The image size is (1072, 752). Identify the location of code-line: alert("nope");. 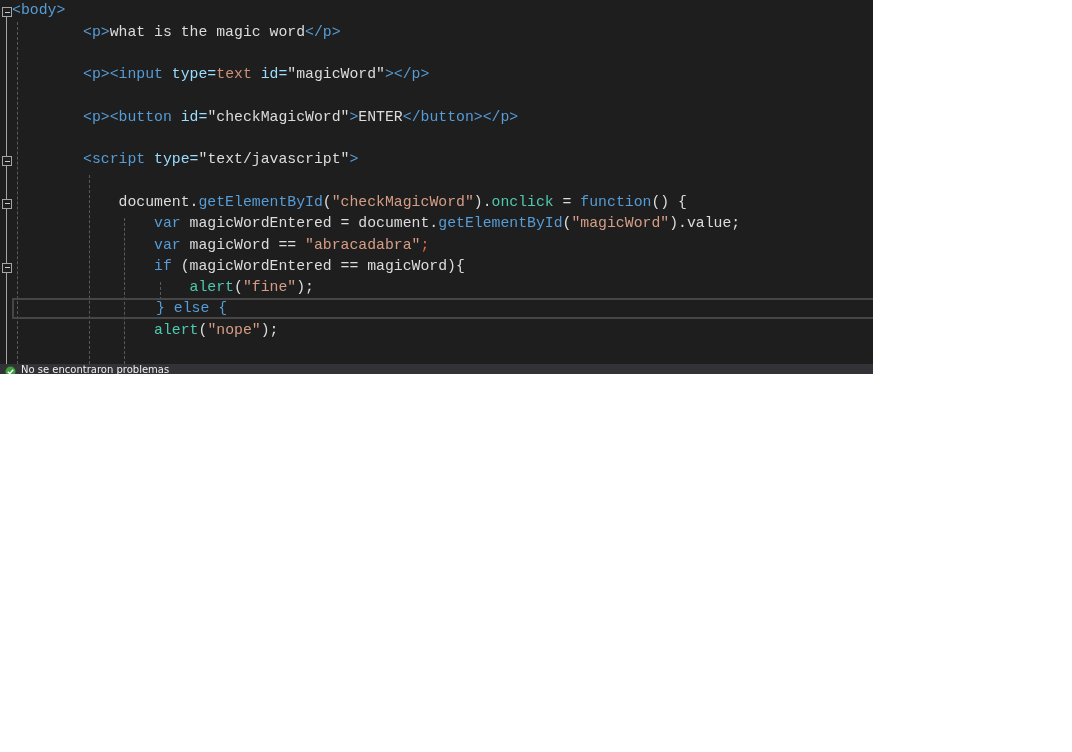
(216, 330).